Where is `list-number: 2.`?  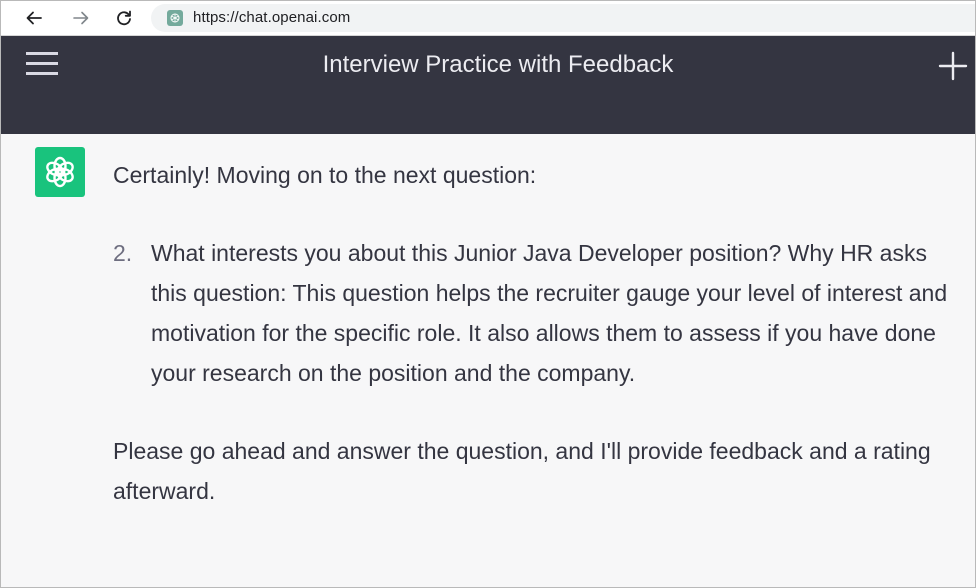 list-number: 2. is located at coordinates (123, 253).